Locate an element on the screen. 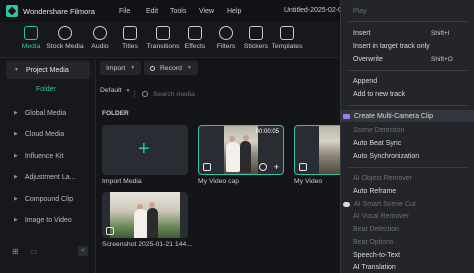 The width and height of the screenshot is (474, 273). menu-item-label: Overwrite is located at coordinates (368, 59).